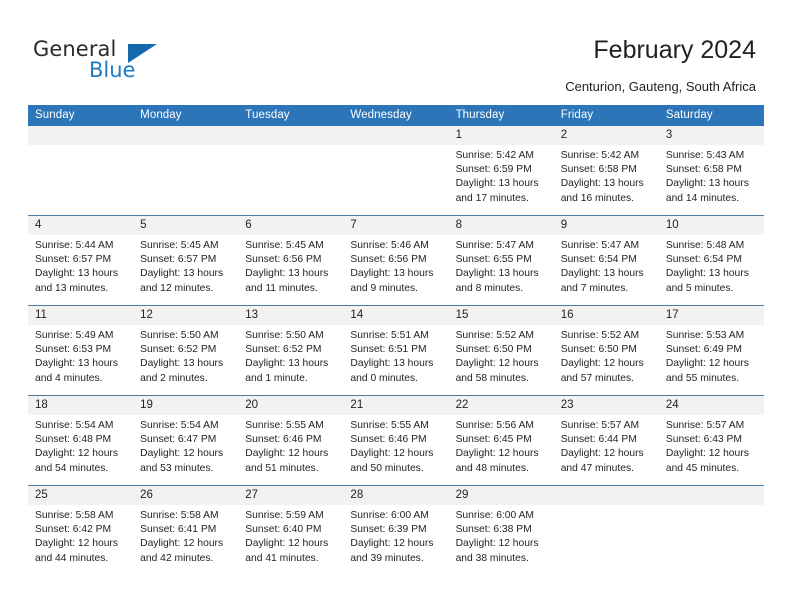 Image resolution: width=792 pixels, height=612 pixels. What do you see at coordinates (606, 225) in the screenshot?
I see `day-number: 9` at bounding box center [606, 225].